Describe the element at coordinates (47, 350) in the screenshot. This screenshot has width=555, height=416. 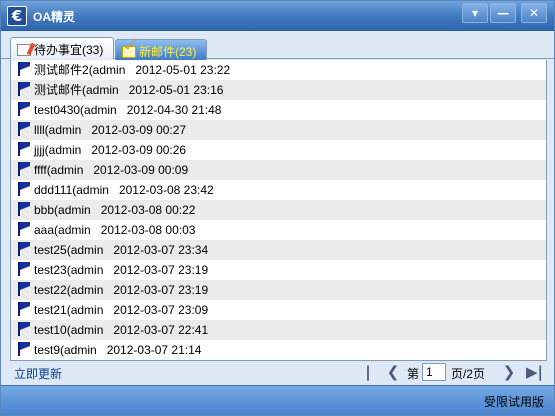
I see `mail-subject: test9` at that location.